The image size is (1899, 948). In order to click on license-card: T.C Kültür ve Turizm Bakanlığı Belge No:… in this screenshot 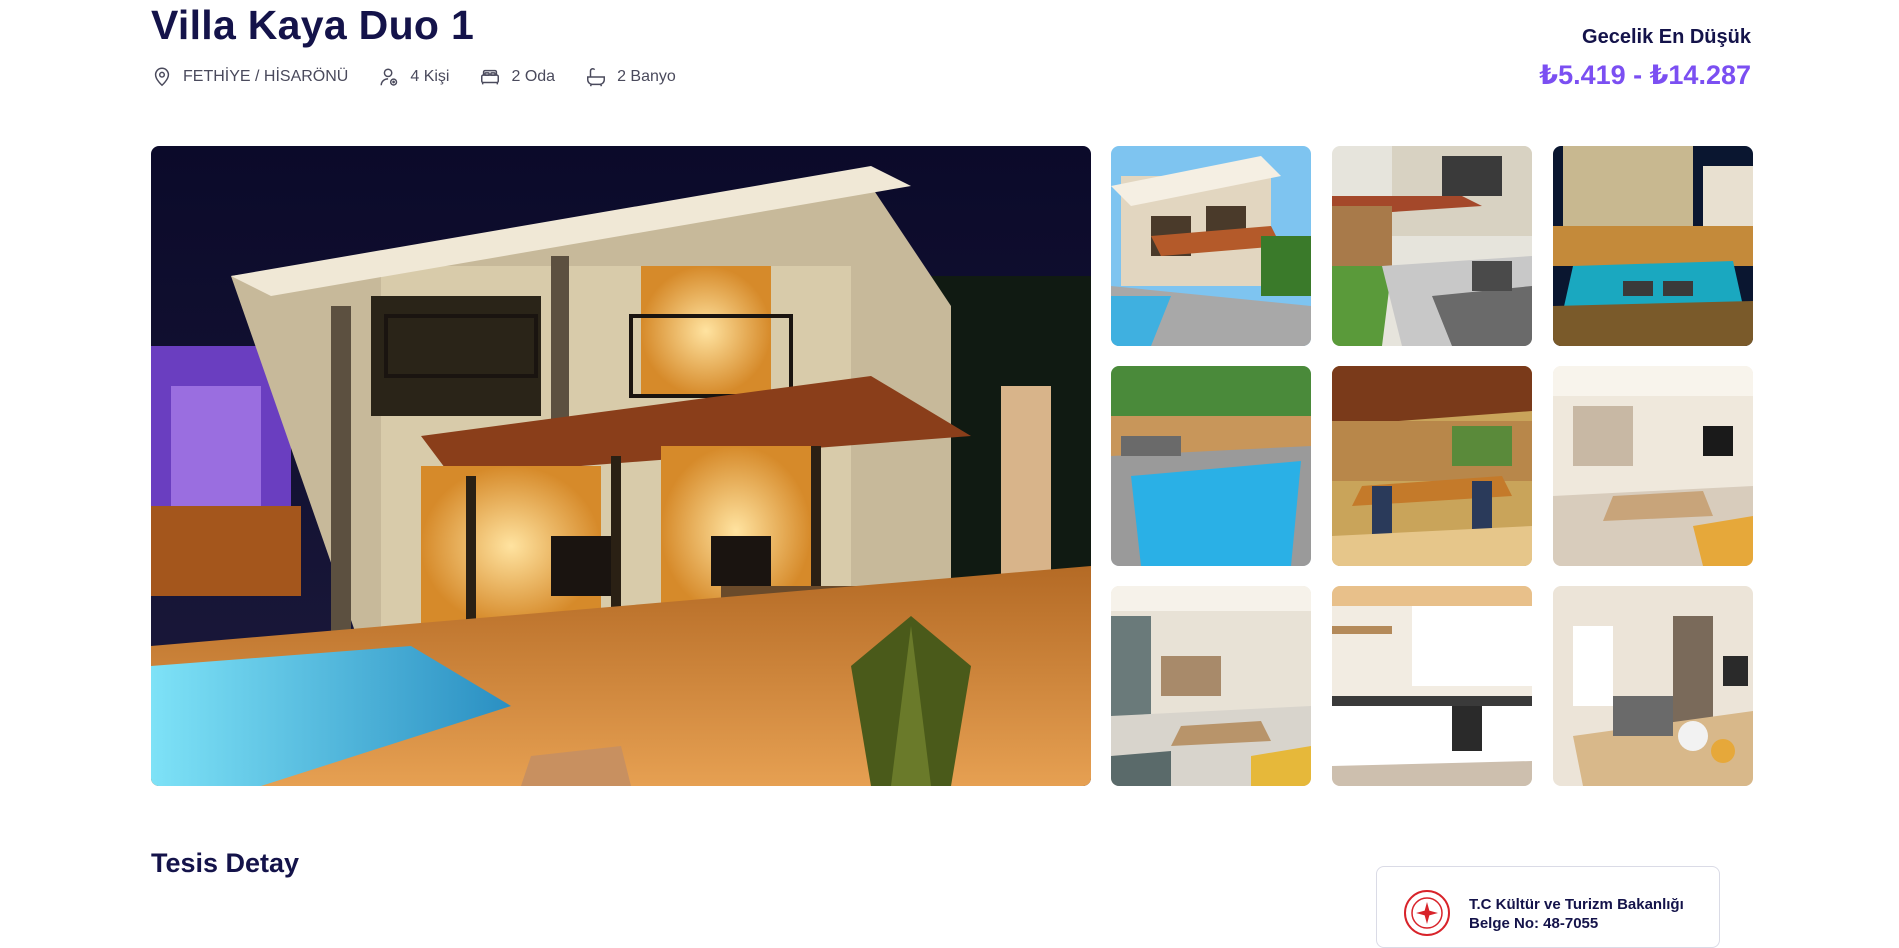, I will do `click(1548, 907)`.